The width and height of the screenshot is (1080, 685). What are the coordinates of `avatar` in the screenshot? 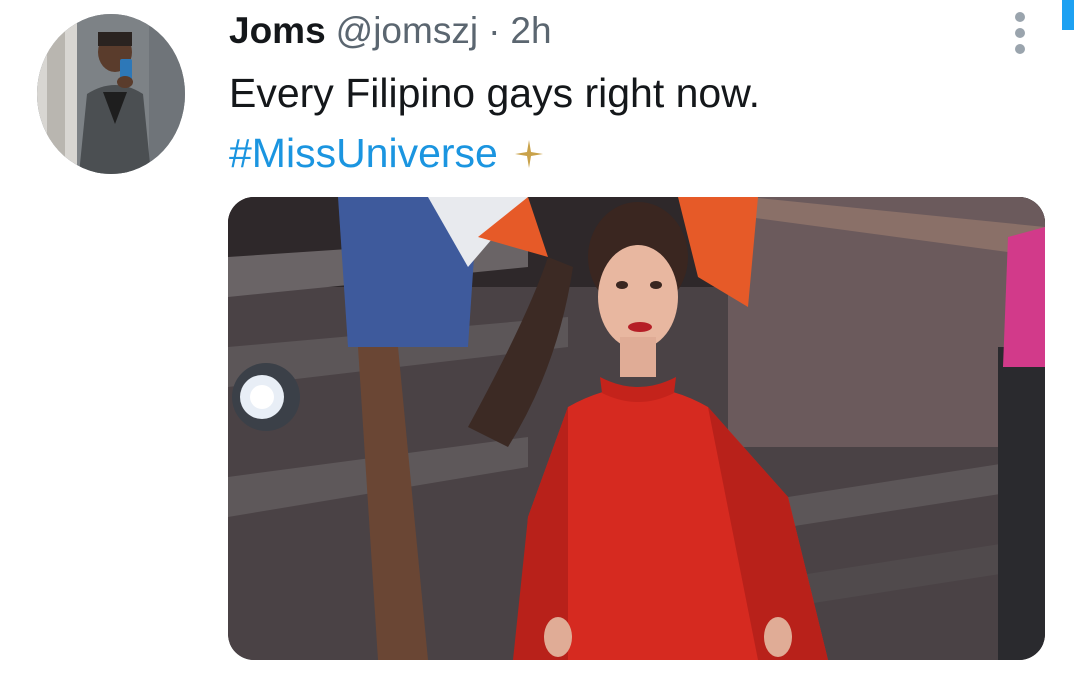 It's located at (111, 94).